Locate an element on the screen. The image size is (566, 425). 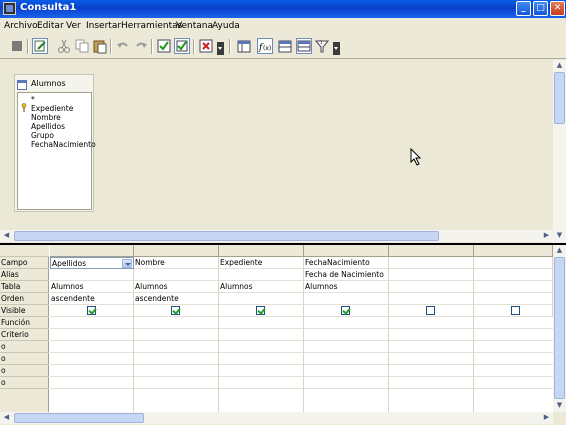
menu-ver: Ver is located at coordinates (73, 26).